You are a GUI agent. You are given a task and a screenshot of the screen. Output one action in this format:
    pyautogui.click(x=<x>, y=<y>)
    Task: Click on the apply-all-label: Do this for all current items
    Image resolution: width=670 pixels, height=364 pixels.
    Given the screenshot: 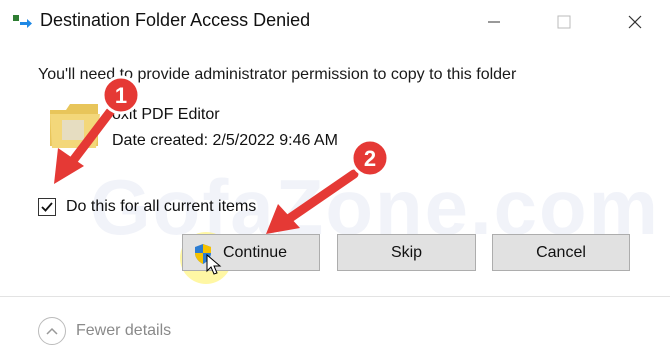 What is the action you would take?
    pyautogui.click(x=161, y=207)
    